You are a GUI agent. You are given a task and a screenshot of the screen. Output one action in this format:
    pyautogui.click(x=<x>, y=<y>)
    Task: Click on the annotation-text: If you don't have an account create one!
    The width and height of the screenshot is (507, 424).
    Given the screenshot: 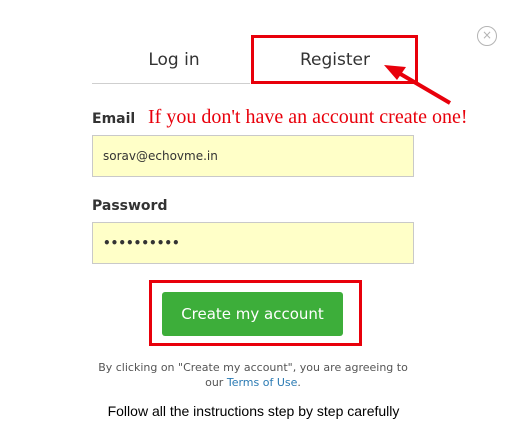 What is the action you would take?
    pyautogui.click(x=308, y=117)
    